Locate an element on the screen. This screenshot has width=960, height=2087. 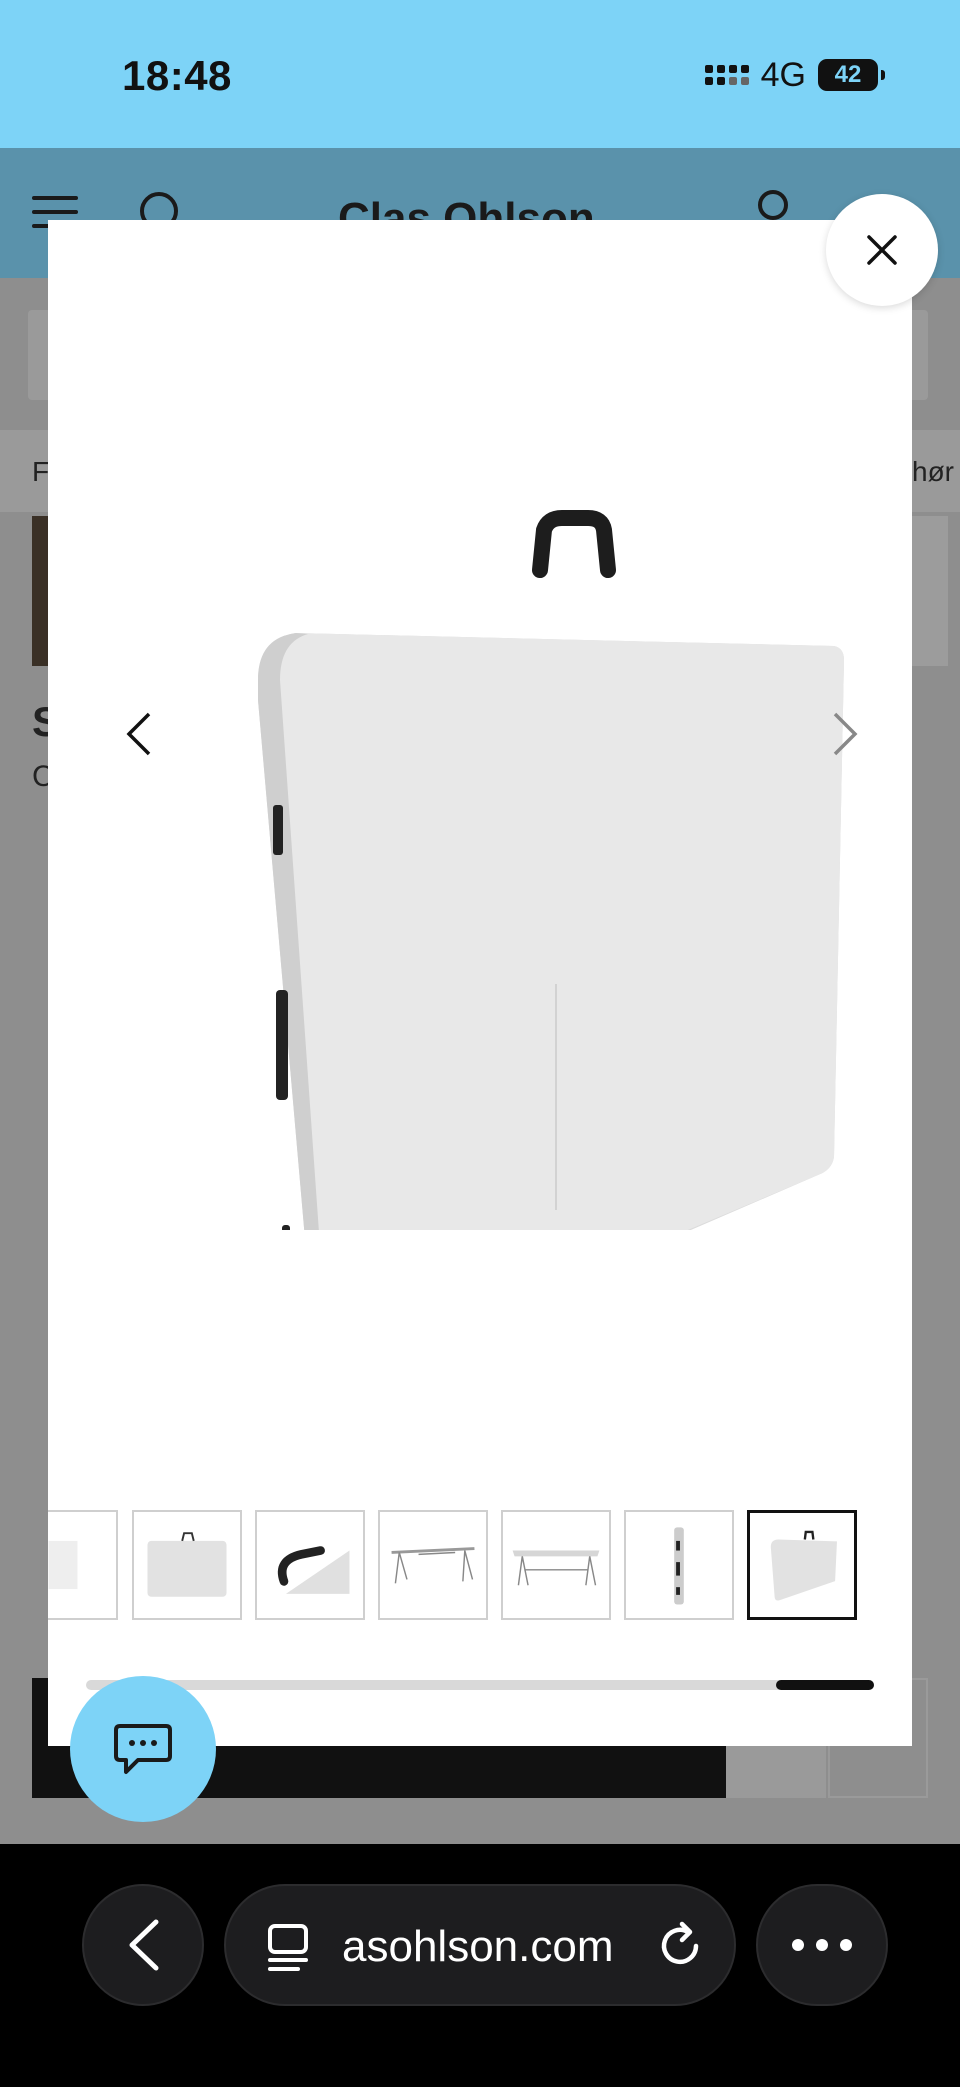
chat-button is located at coordinates (143, 1749).